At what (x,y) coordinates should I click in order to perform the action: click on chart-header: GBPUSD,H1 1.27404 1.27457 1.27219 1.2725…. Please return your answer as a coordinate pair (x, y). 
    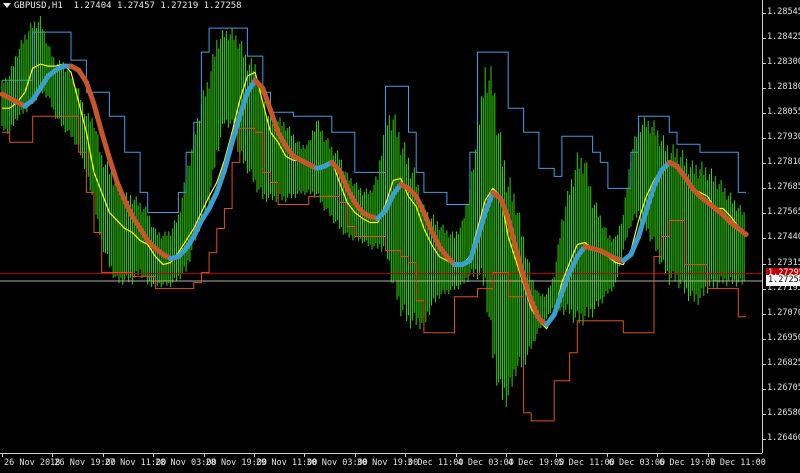
    Looking at the image, I should click on (122, 6).